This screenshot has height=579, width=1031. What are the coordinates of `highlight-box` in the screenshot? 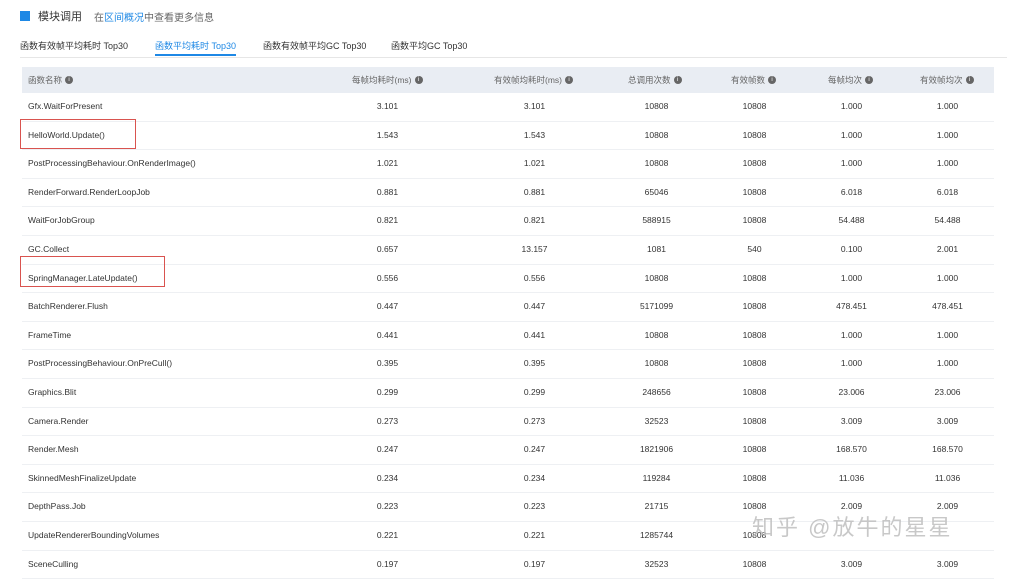 It's located at (92, 271).